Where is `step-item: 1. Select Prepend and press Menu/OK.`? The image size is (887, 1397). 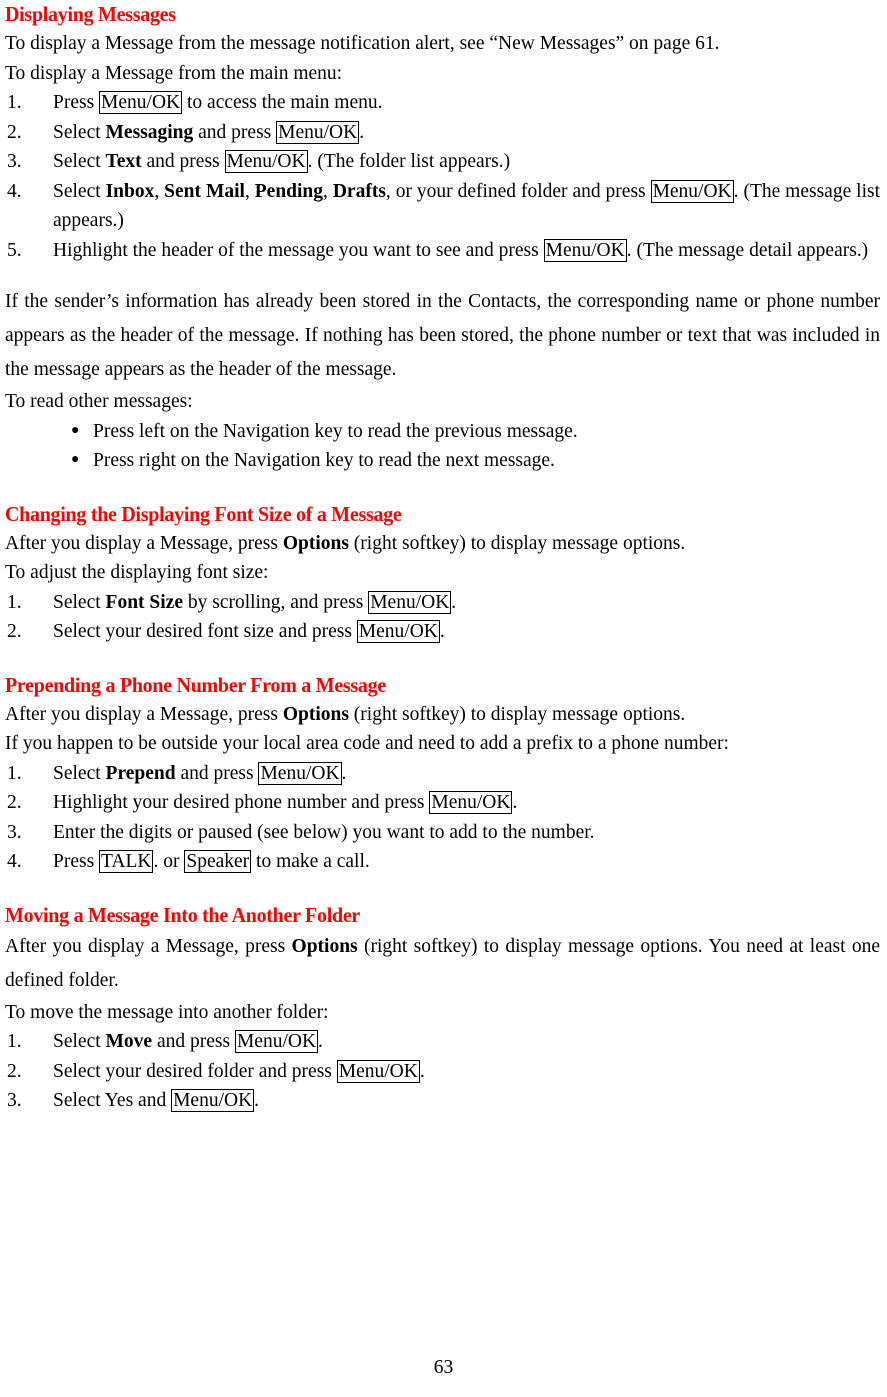
step-item: 1. Select Prepend and press Menu/OK. is located at coordinates (442, 774).